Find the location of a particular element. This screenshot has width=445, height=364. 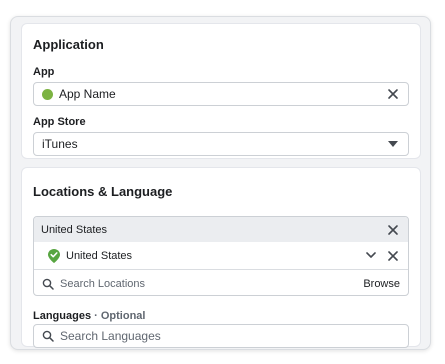

languages-label-sep: · is located at coordinates (96, 316).